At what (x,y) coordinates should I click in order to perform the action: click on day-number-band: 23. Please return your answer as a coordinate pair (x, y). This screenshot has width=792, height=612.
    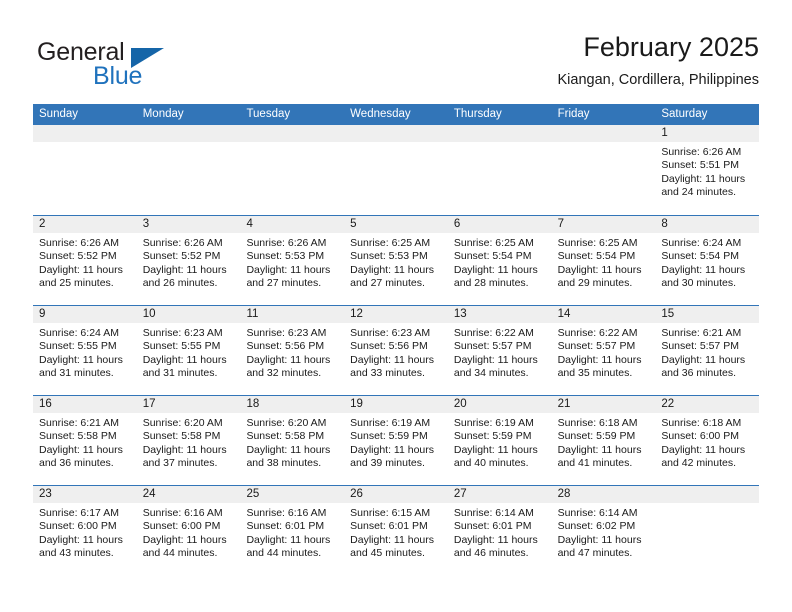
    Looking at the image, I should click on (85, 494).